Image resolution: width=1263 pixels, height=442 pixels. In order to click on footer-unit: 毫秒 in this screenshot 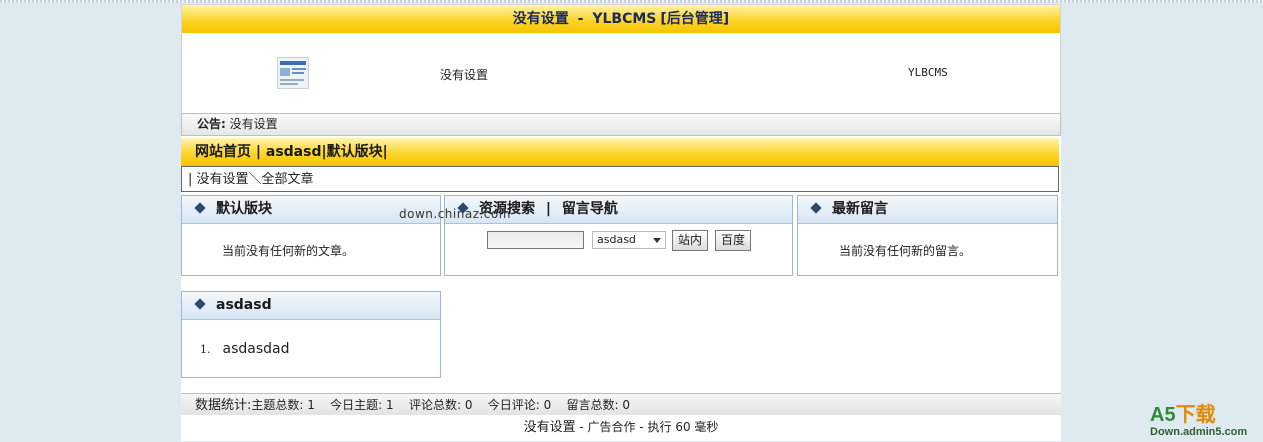, I will do `click(704, 427)`.